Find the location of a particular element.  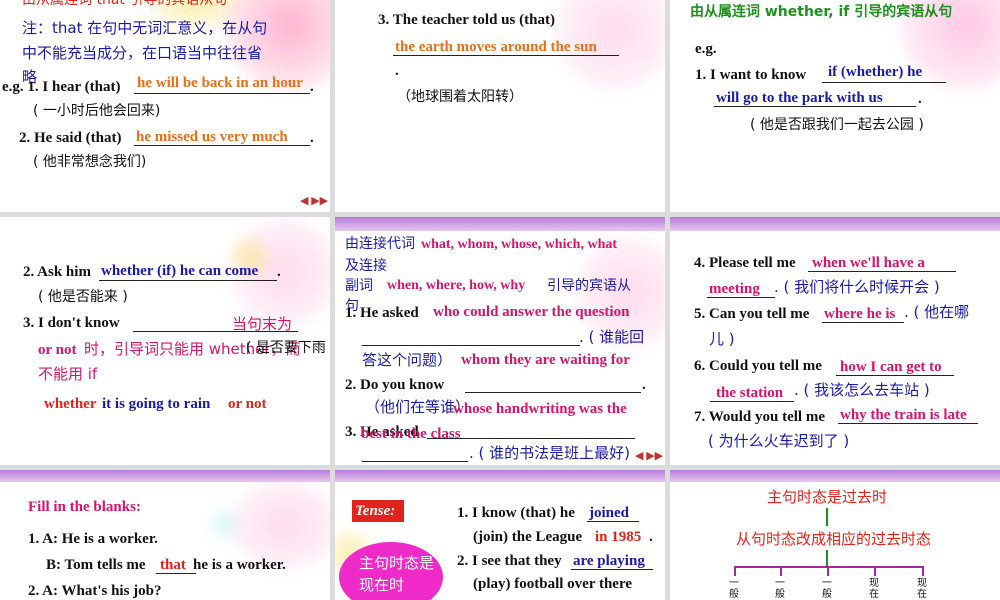

s3-l2-fill: will go to the park with us is located at coordinates (799, 98).